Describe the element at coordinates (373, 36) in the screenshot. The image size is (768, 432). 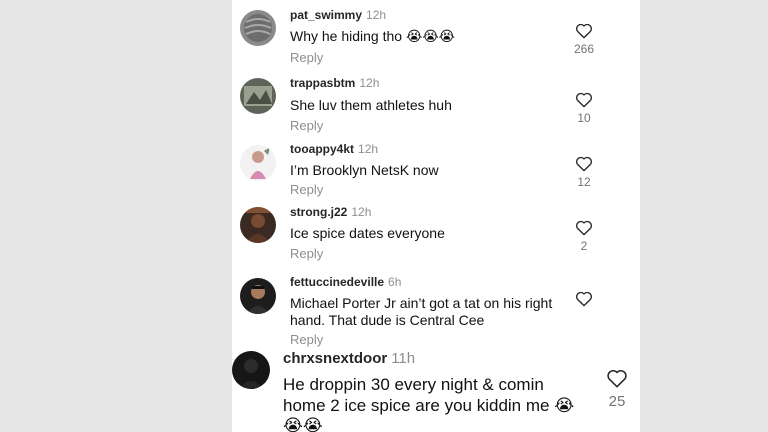
I see `comment-text: Why he hiding tho 😭😭😭` at that location.